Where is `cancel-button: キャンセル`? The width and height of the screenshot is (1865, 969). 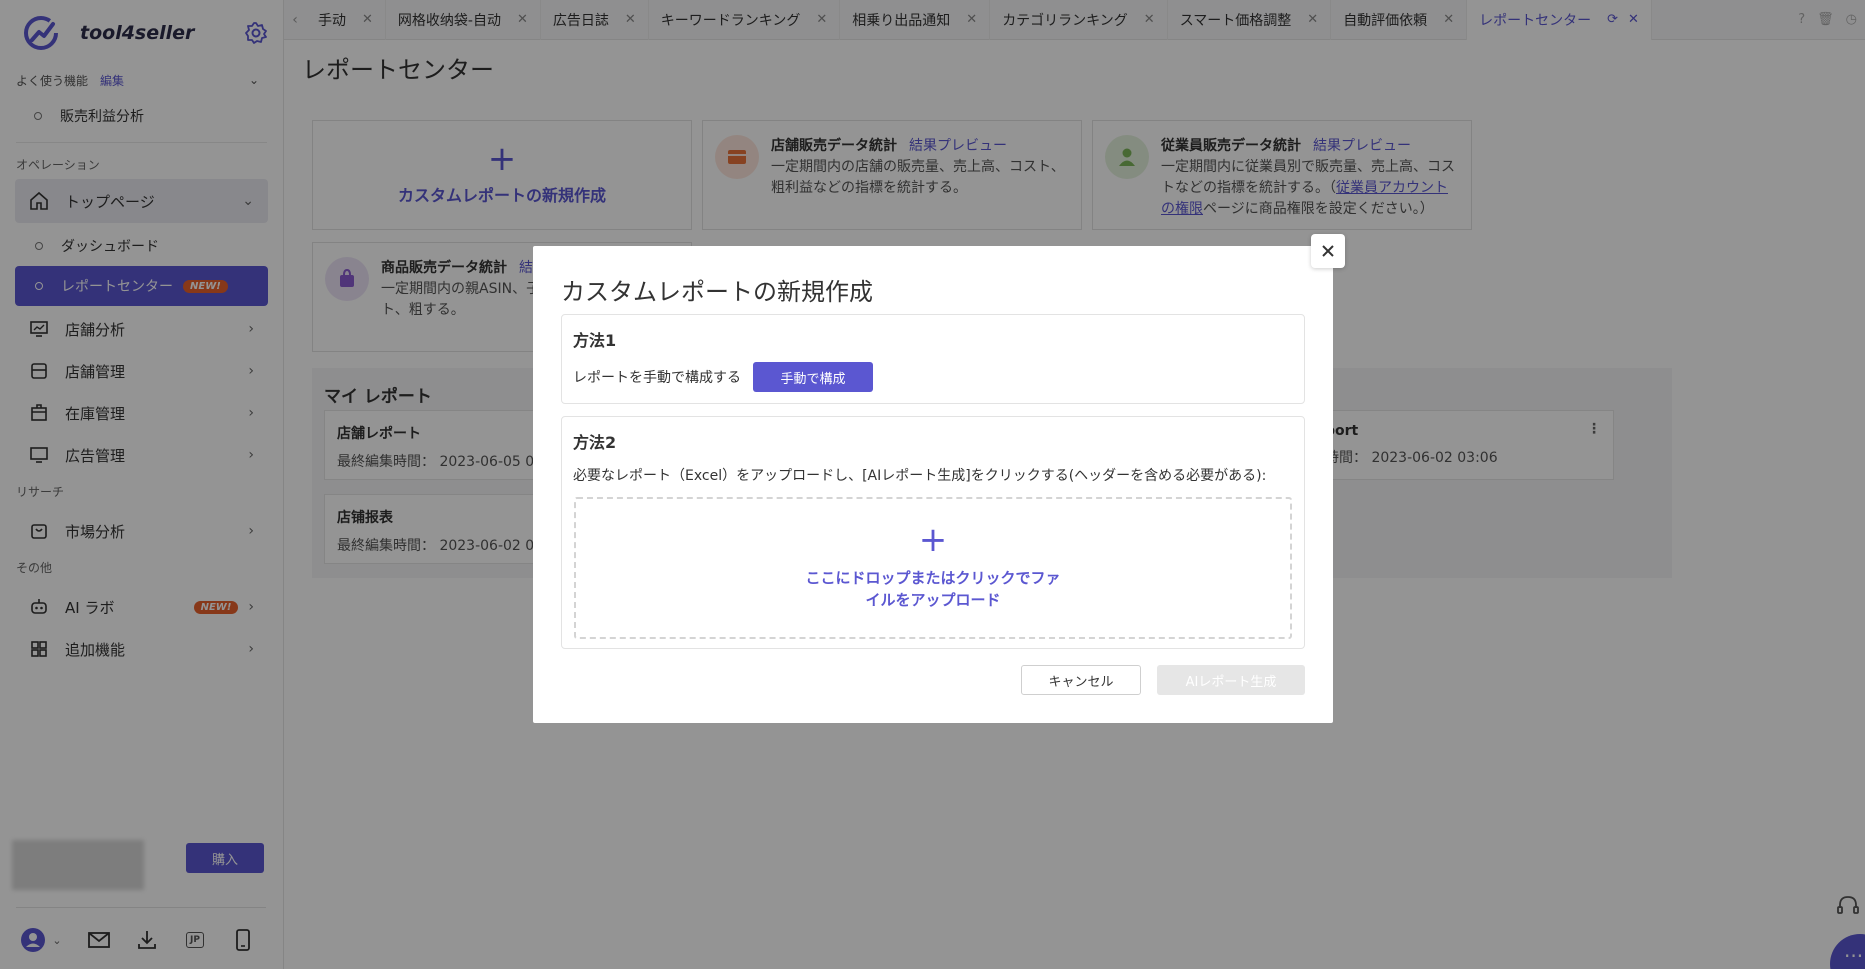
cancel-button: キャンセル is located at coordinates (1081, 680).